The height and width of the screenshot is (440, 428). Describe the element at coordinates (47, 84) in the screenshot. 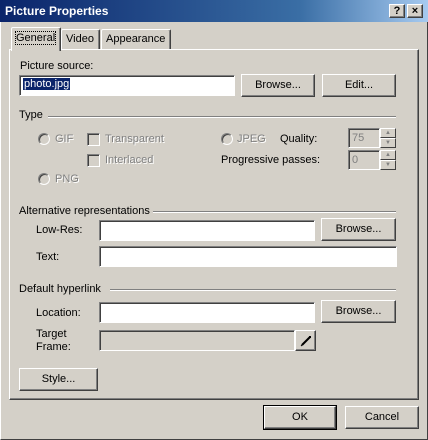

I see `picture-source-value: photo.jpg` at that location.